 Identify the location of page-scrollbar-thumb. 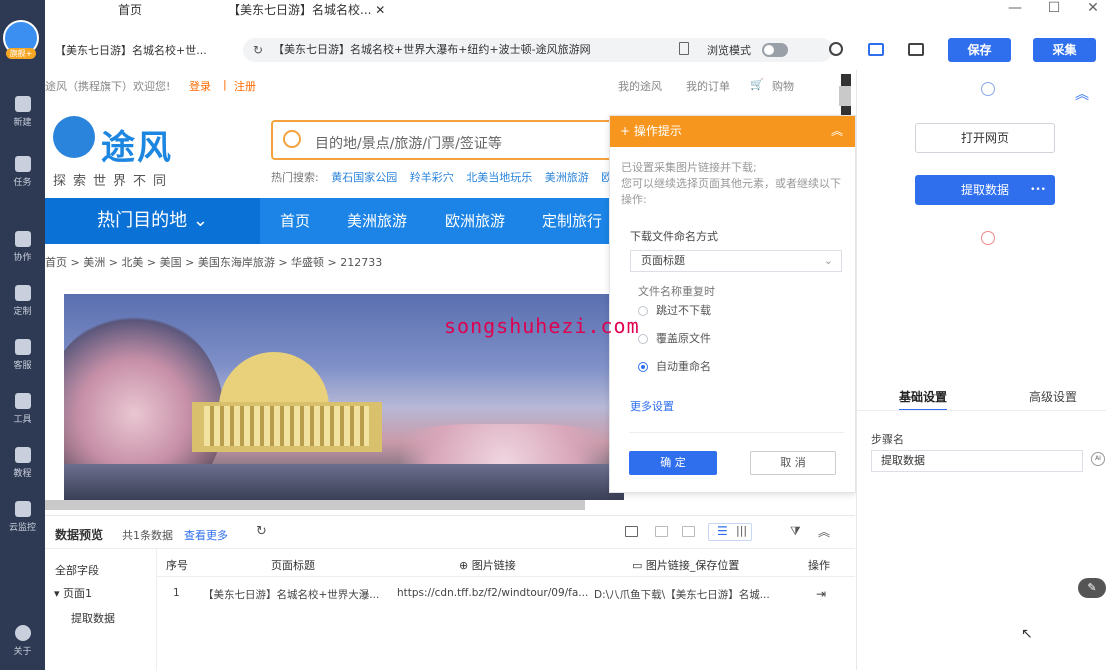
(845, 96).